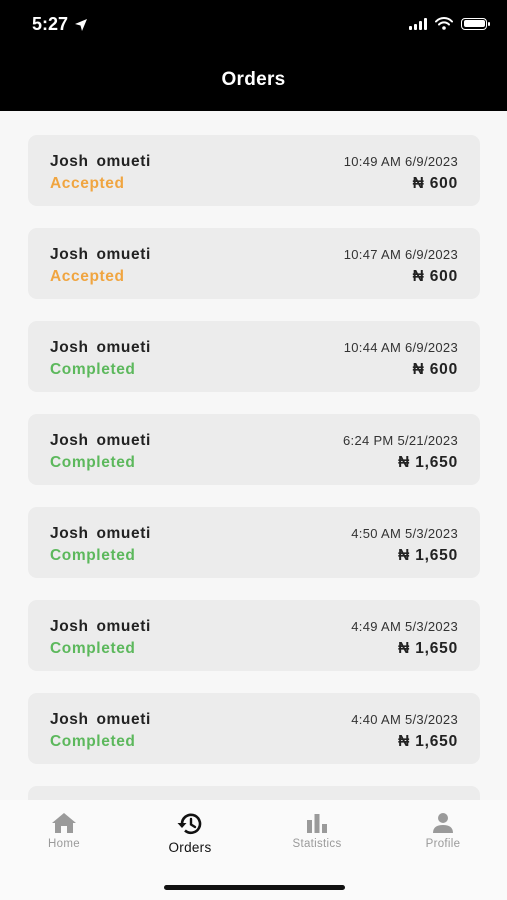 The height and width of the screenshot is (900, 507). I want to click on cellular-signal-icon, so click(418, 23).